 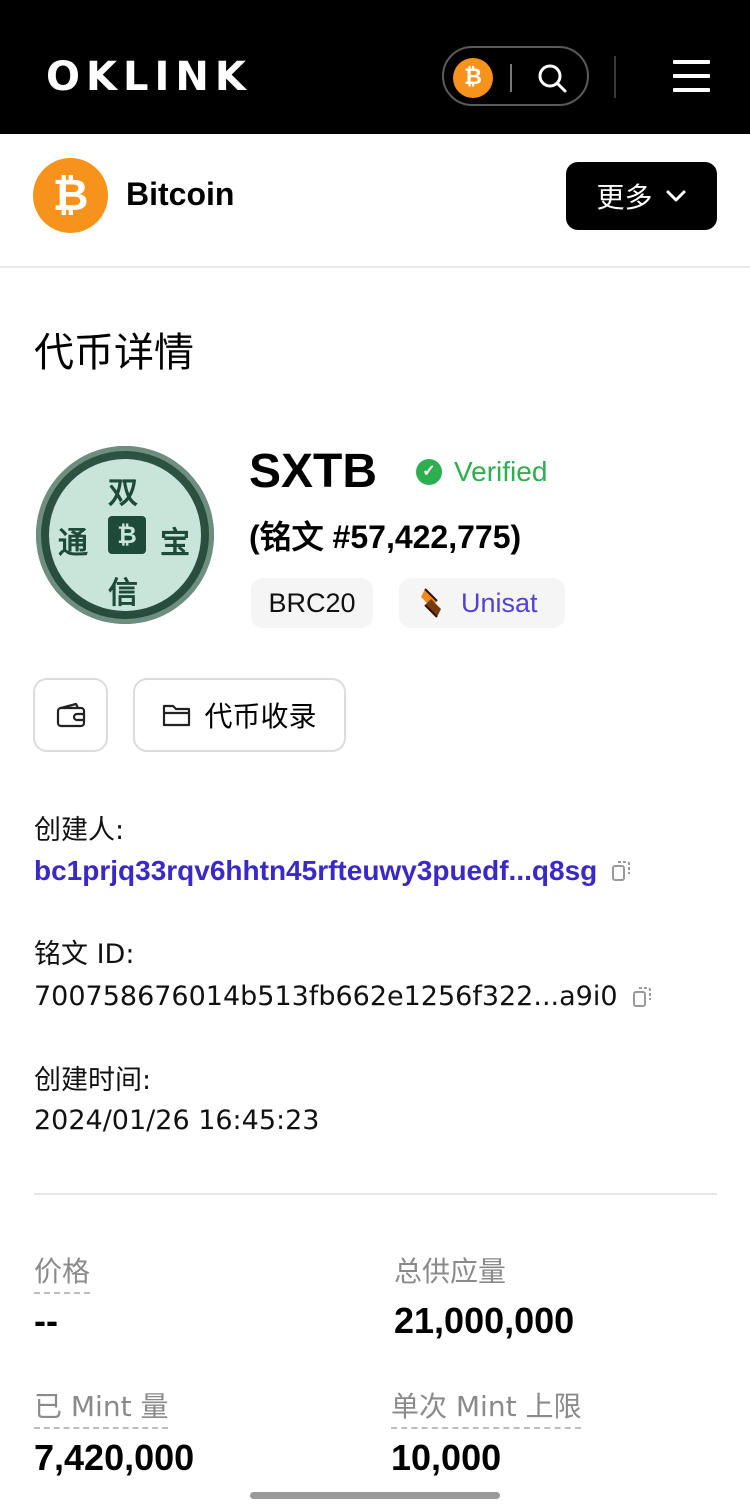 I want to click on total-supply-value: 21,000,000, so click(x=484, y=1320).